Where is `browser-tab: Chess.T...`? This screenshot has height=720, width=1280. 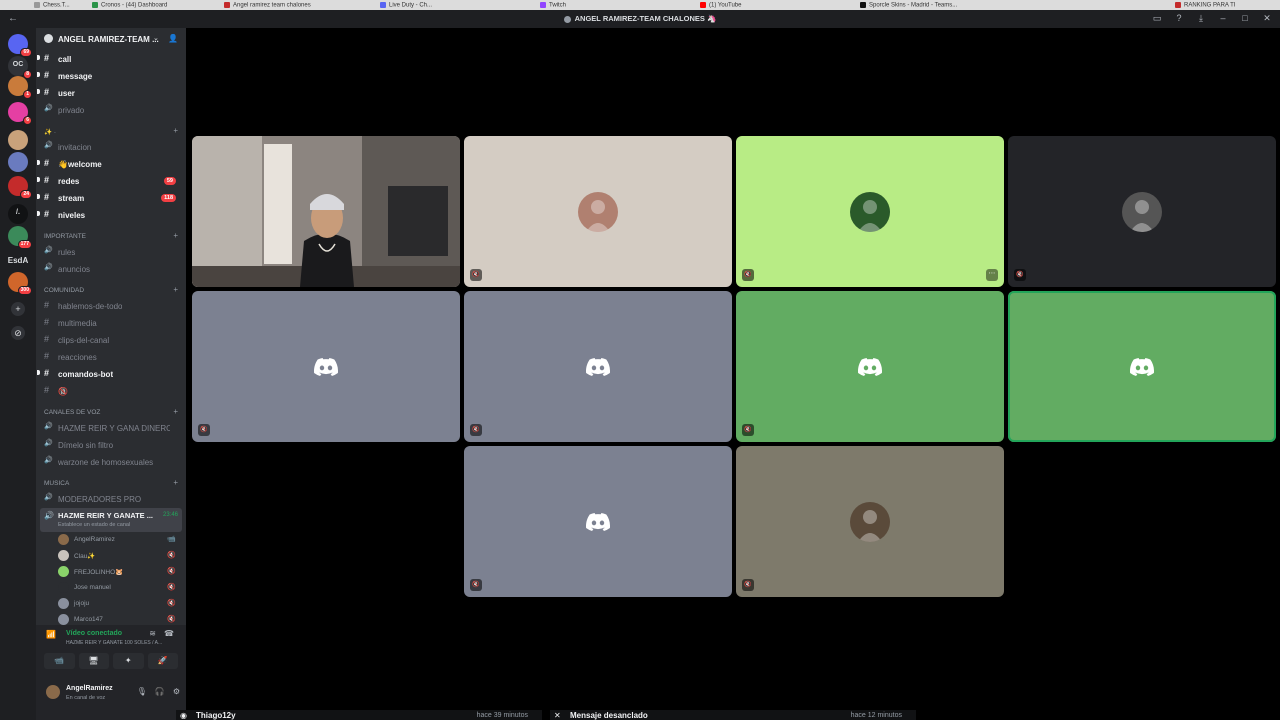
browser-tab: Chess.T... is located at coordinates (58, 6).